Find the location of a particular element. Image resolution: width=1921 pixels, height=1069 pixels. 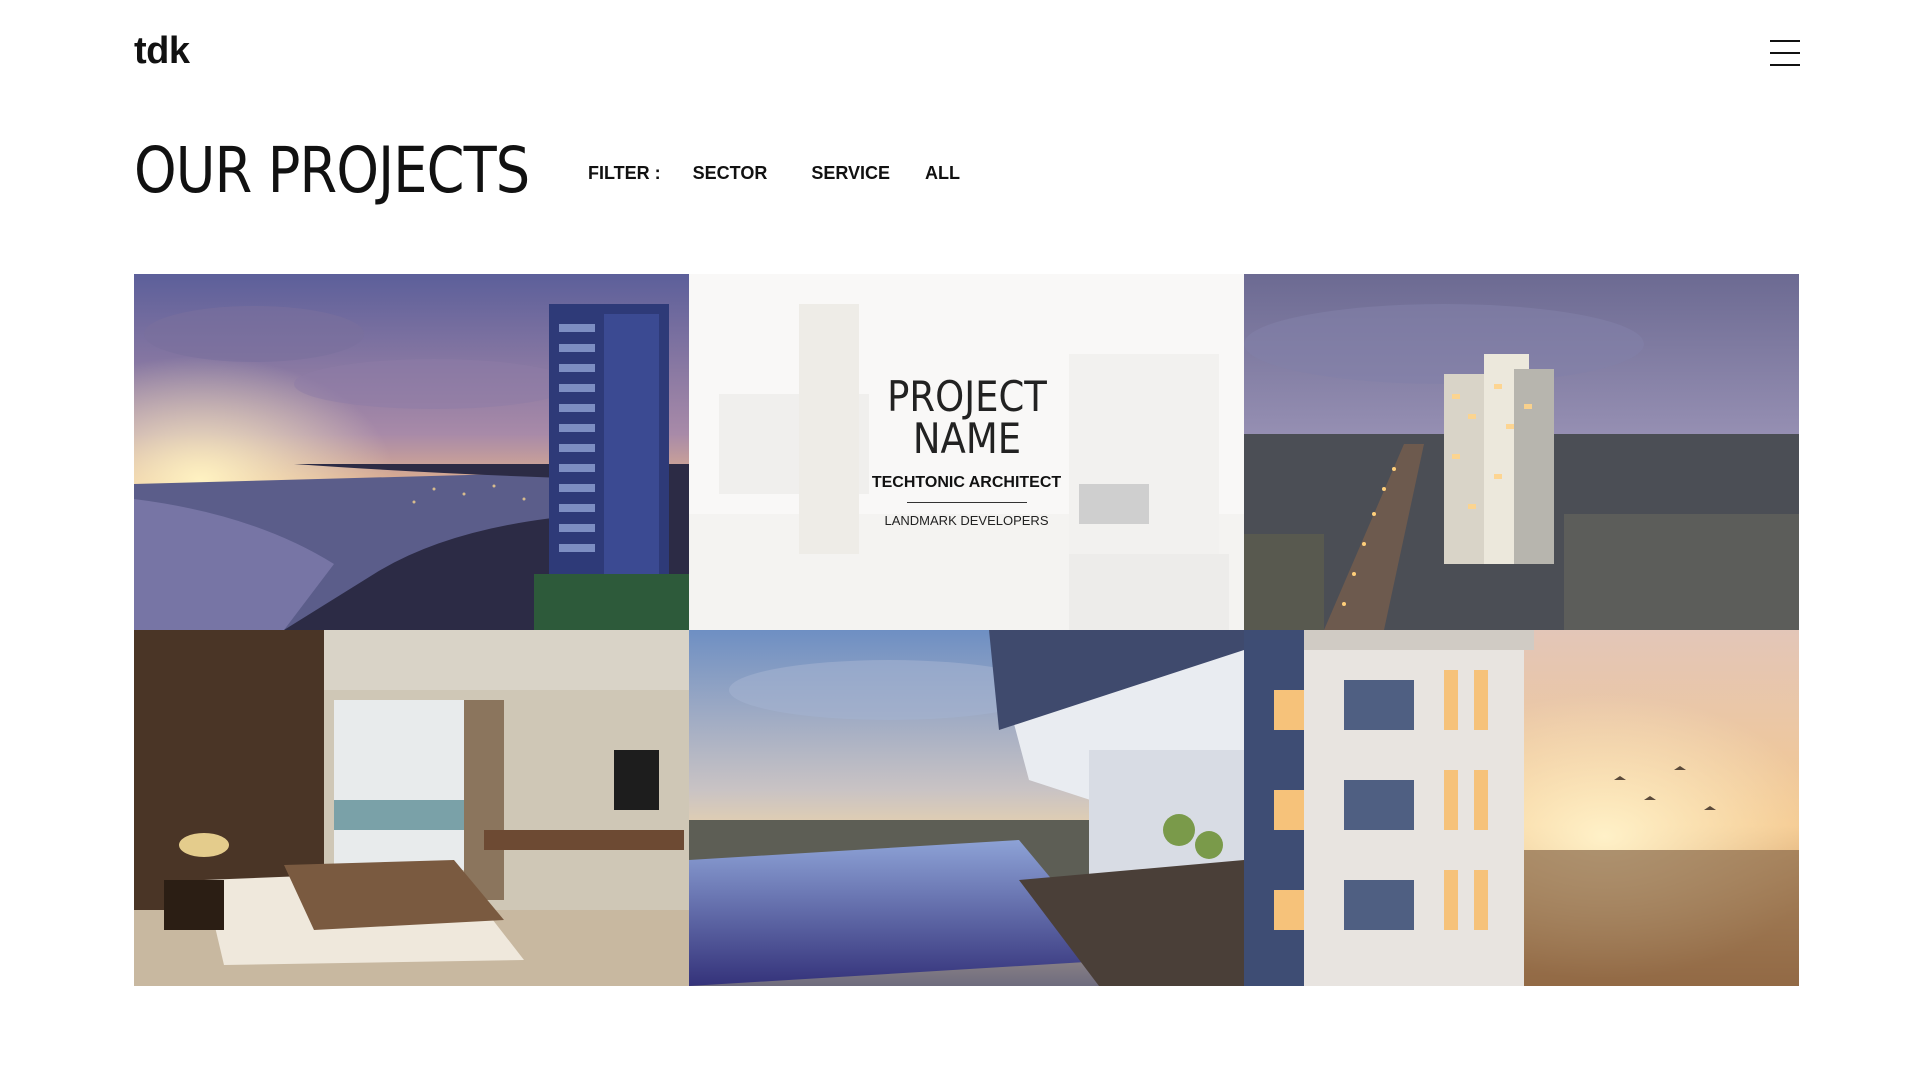

bedroom-interior-image is located at coordinates (411, 808).